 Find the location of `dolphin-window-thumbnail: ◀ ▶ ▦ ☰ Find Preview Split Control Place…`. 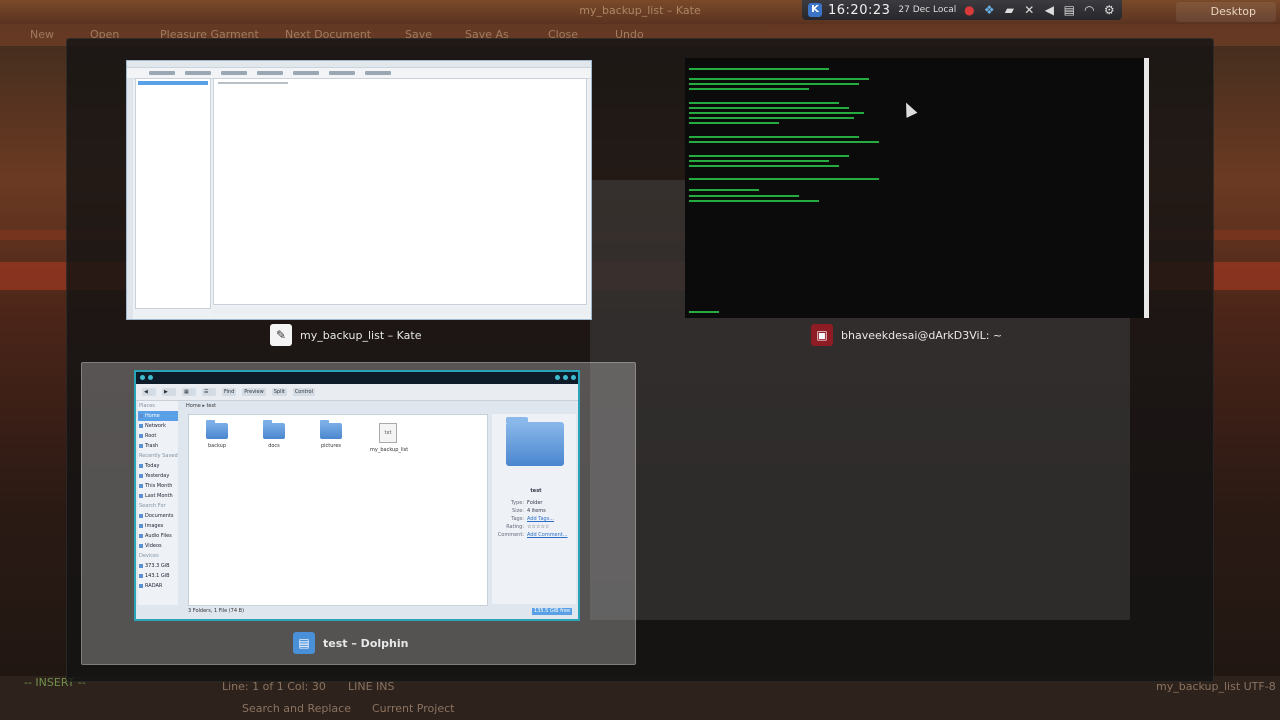

dolphin-window-thumbnail: ◀ ▶ ▦ ☰ Find Preview Split Control Place… is located at coordinates (357, 495).